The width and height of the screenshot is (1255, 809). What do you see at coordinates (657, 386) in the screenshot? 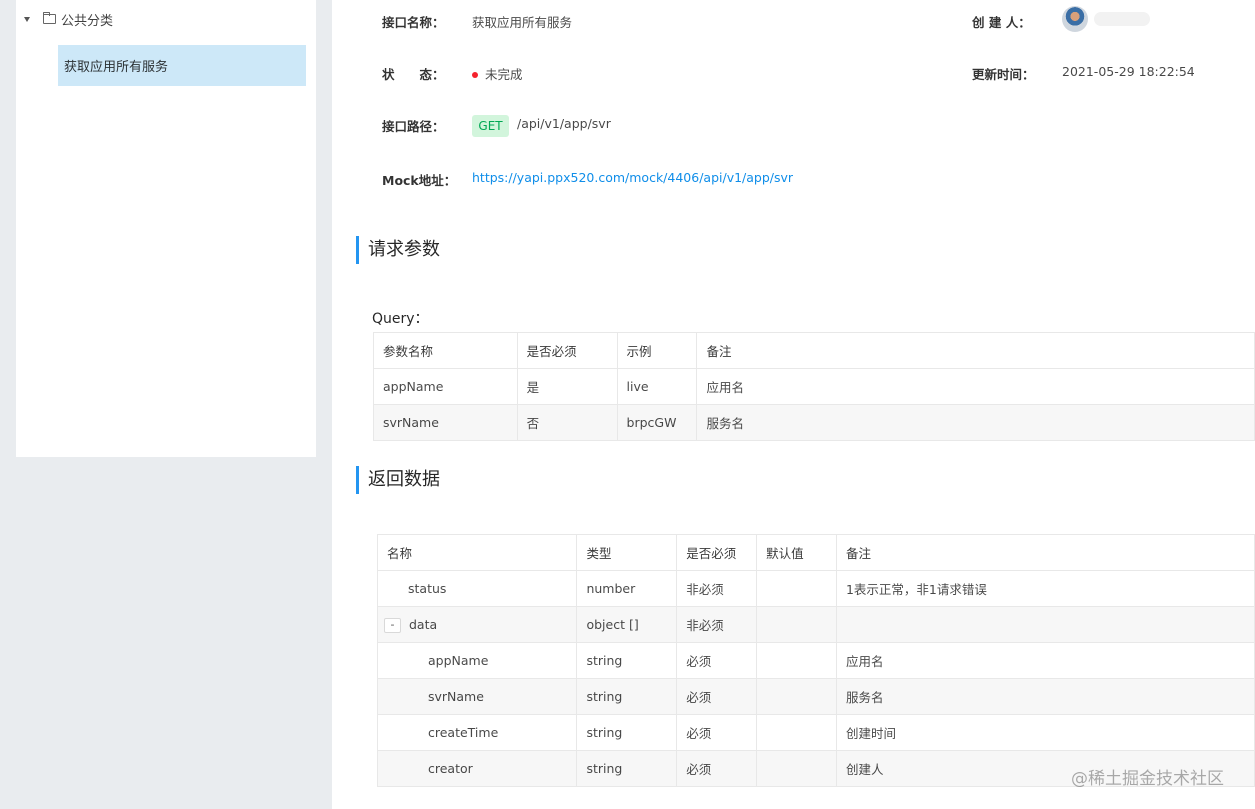
I see `table-cell: live` at bounding box center [657, 386].